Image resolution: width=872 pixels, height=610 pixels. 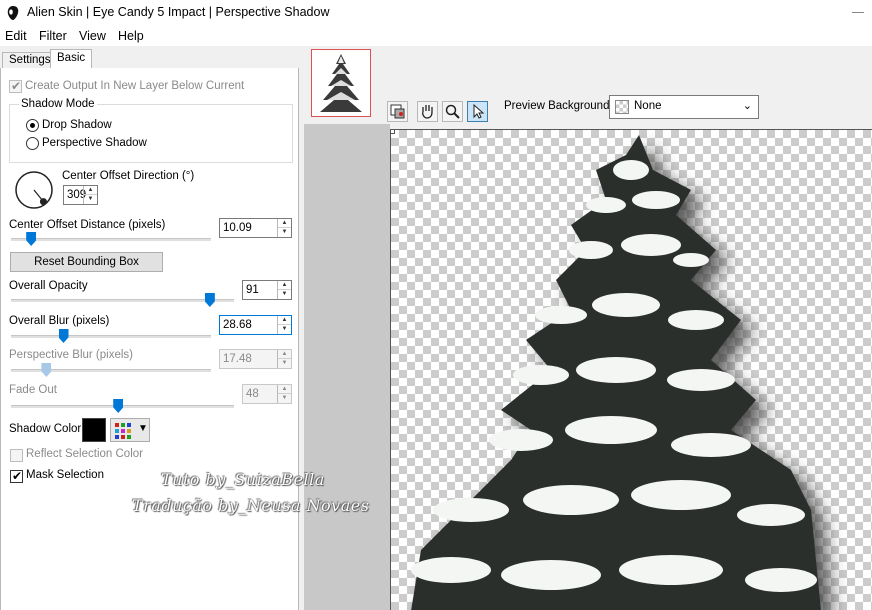 I want to click on navigator-thumbnail, so click(x=341, y=83).